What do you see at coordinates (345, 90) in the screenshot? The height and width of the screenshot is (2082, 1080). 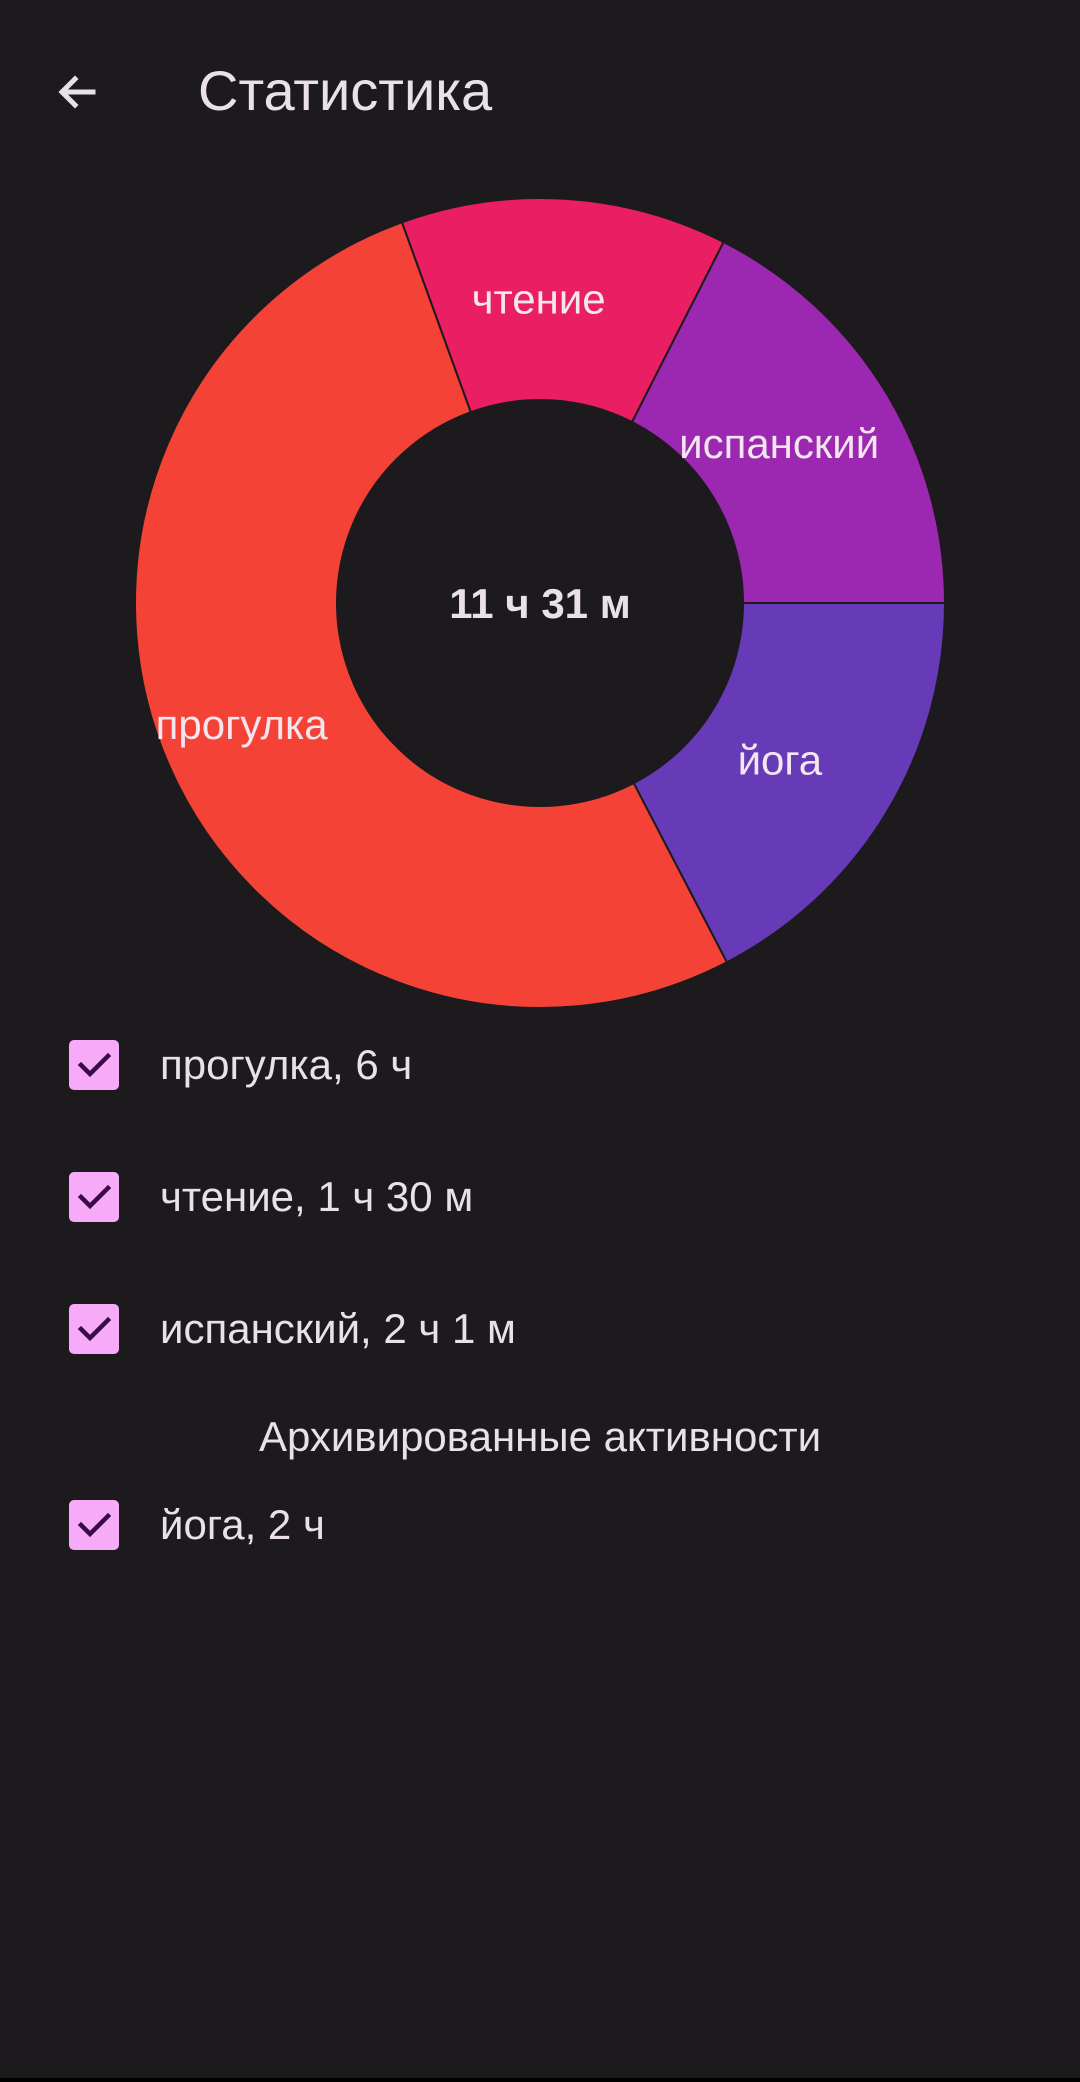 I see `page-title: Статистика` at bounding box center [345, 90].